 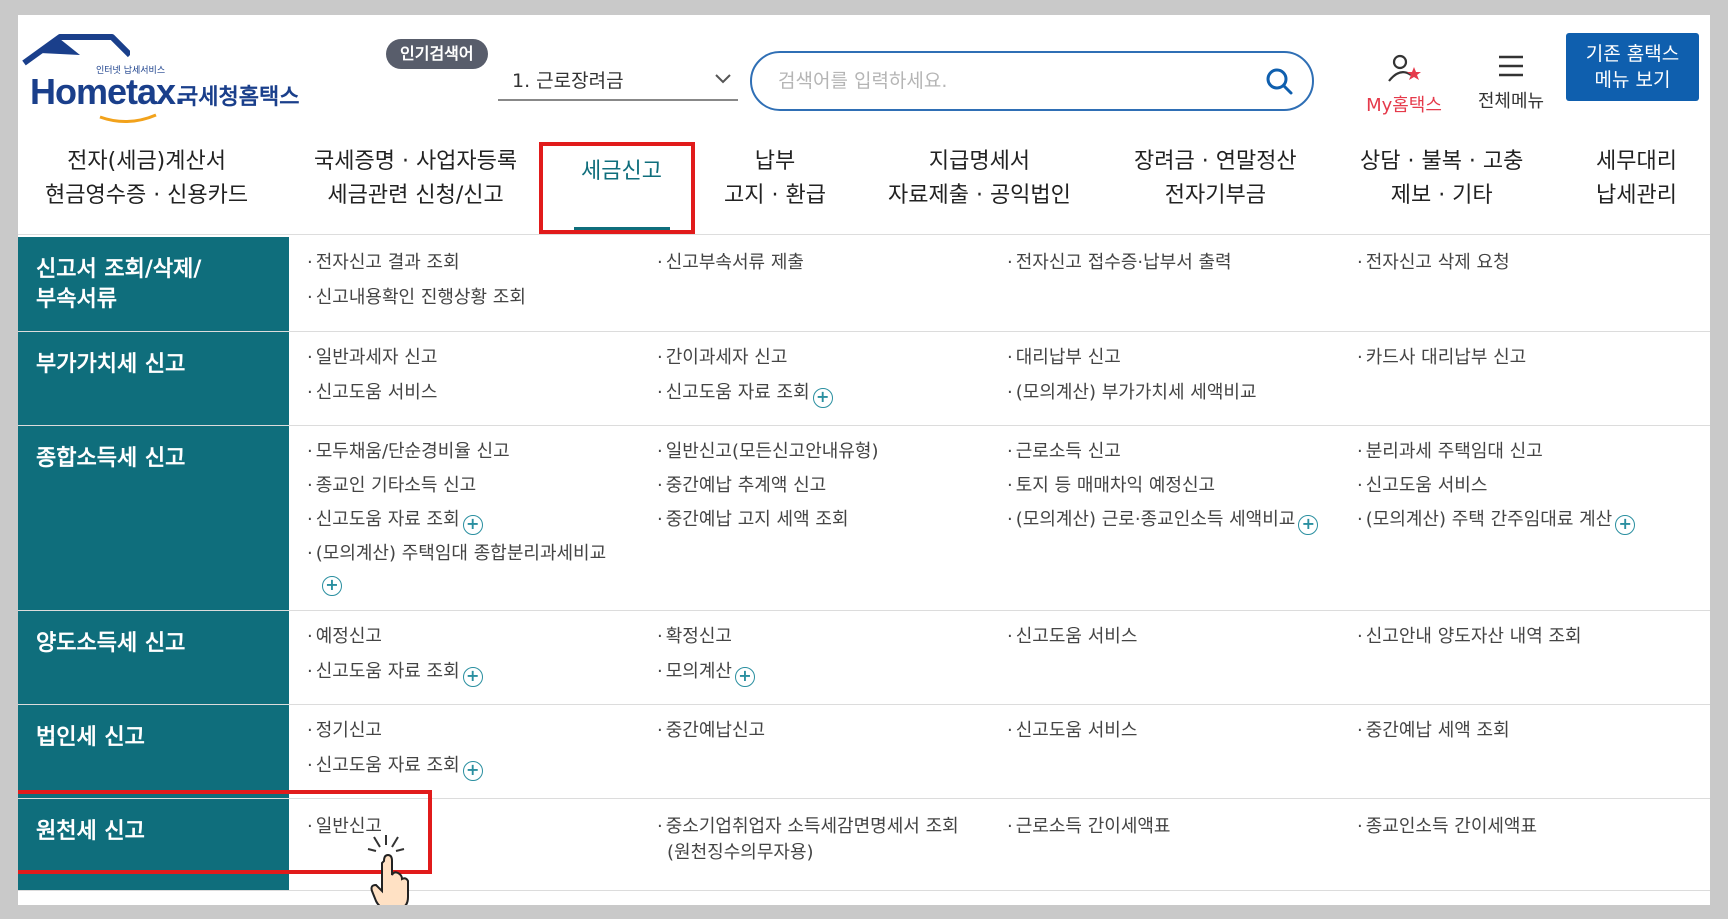 What do you see at coordinates (90, 737) in the screenshot?
I see `section-title-line: 법인세 신고` at bounding box center [90, 737].